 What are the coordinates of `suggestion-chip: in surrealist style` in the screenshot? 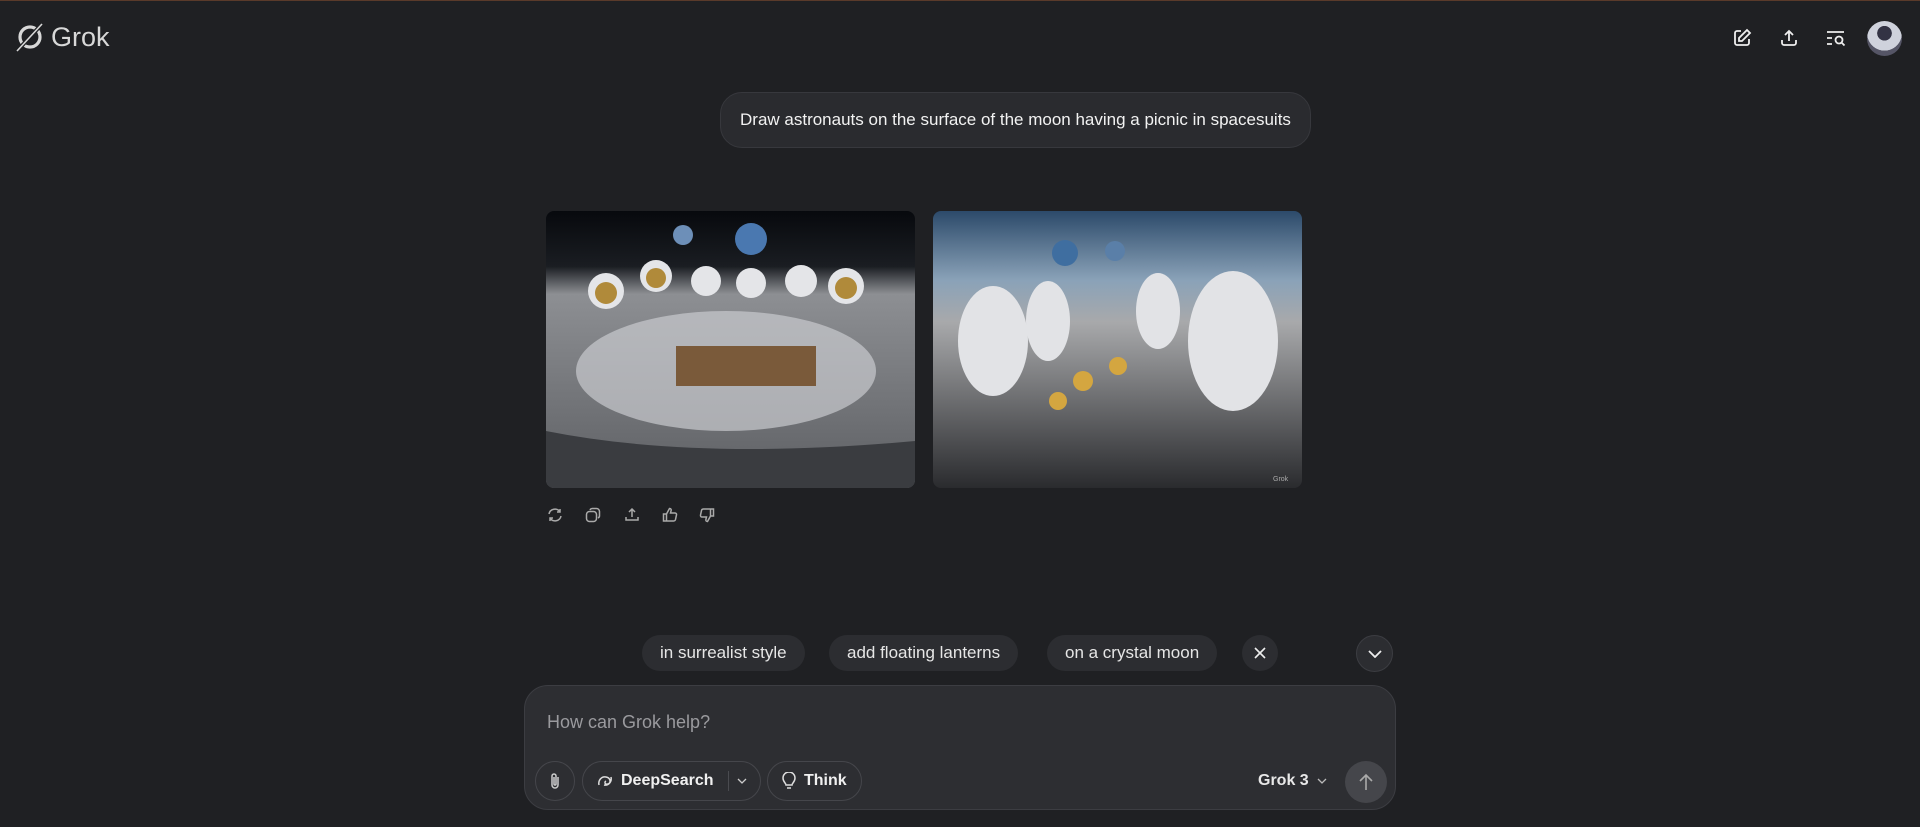 It's located at (723, 653).